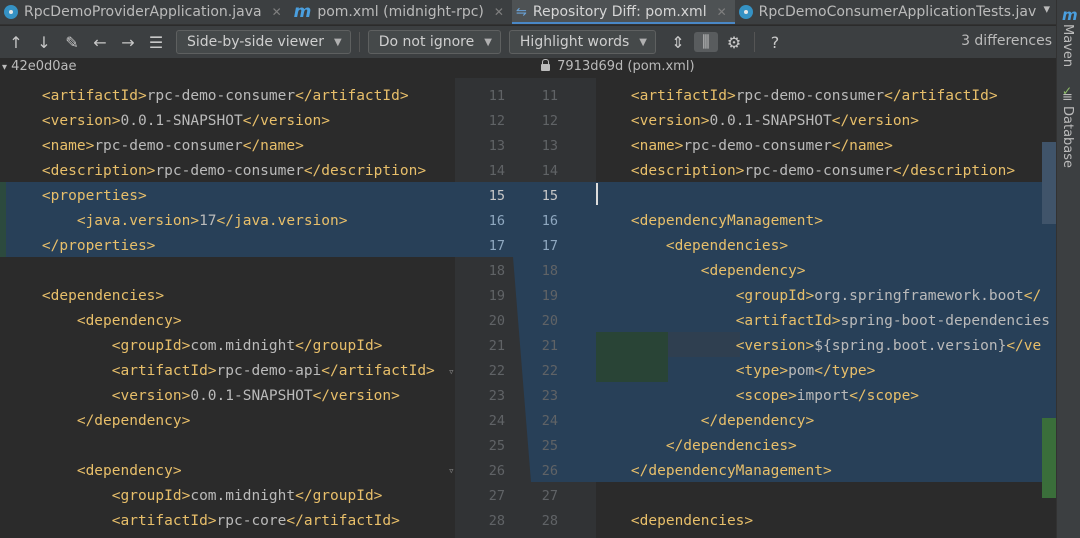 This screenshot has height=538, width=1080. Describe the element at coordinates (705, 42) in the screenshot. I see `sync-scroll-icon: ⫼` at that location.